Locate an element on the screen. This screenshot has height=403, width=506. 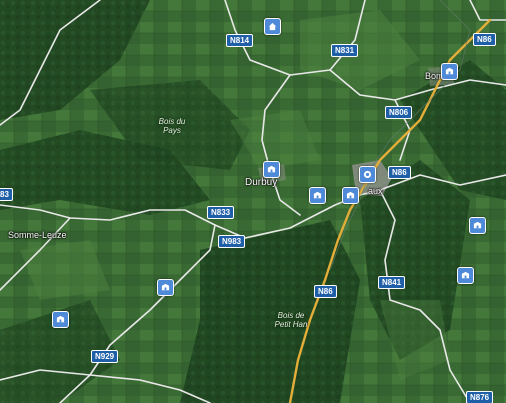
road-label-n86-mid: N86 is located at coordinates (399, 172).